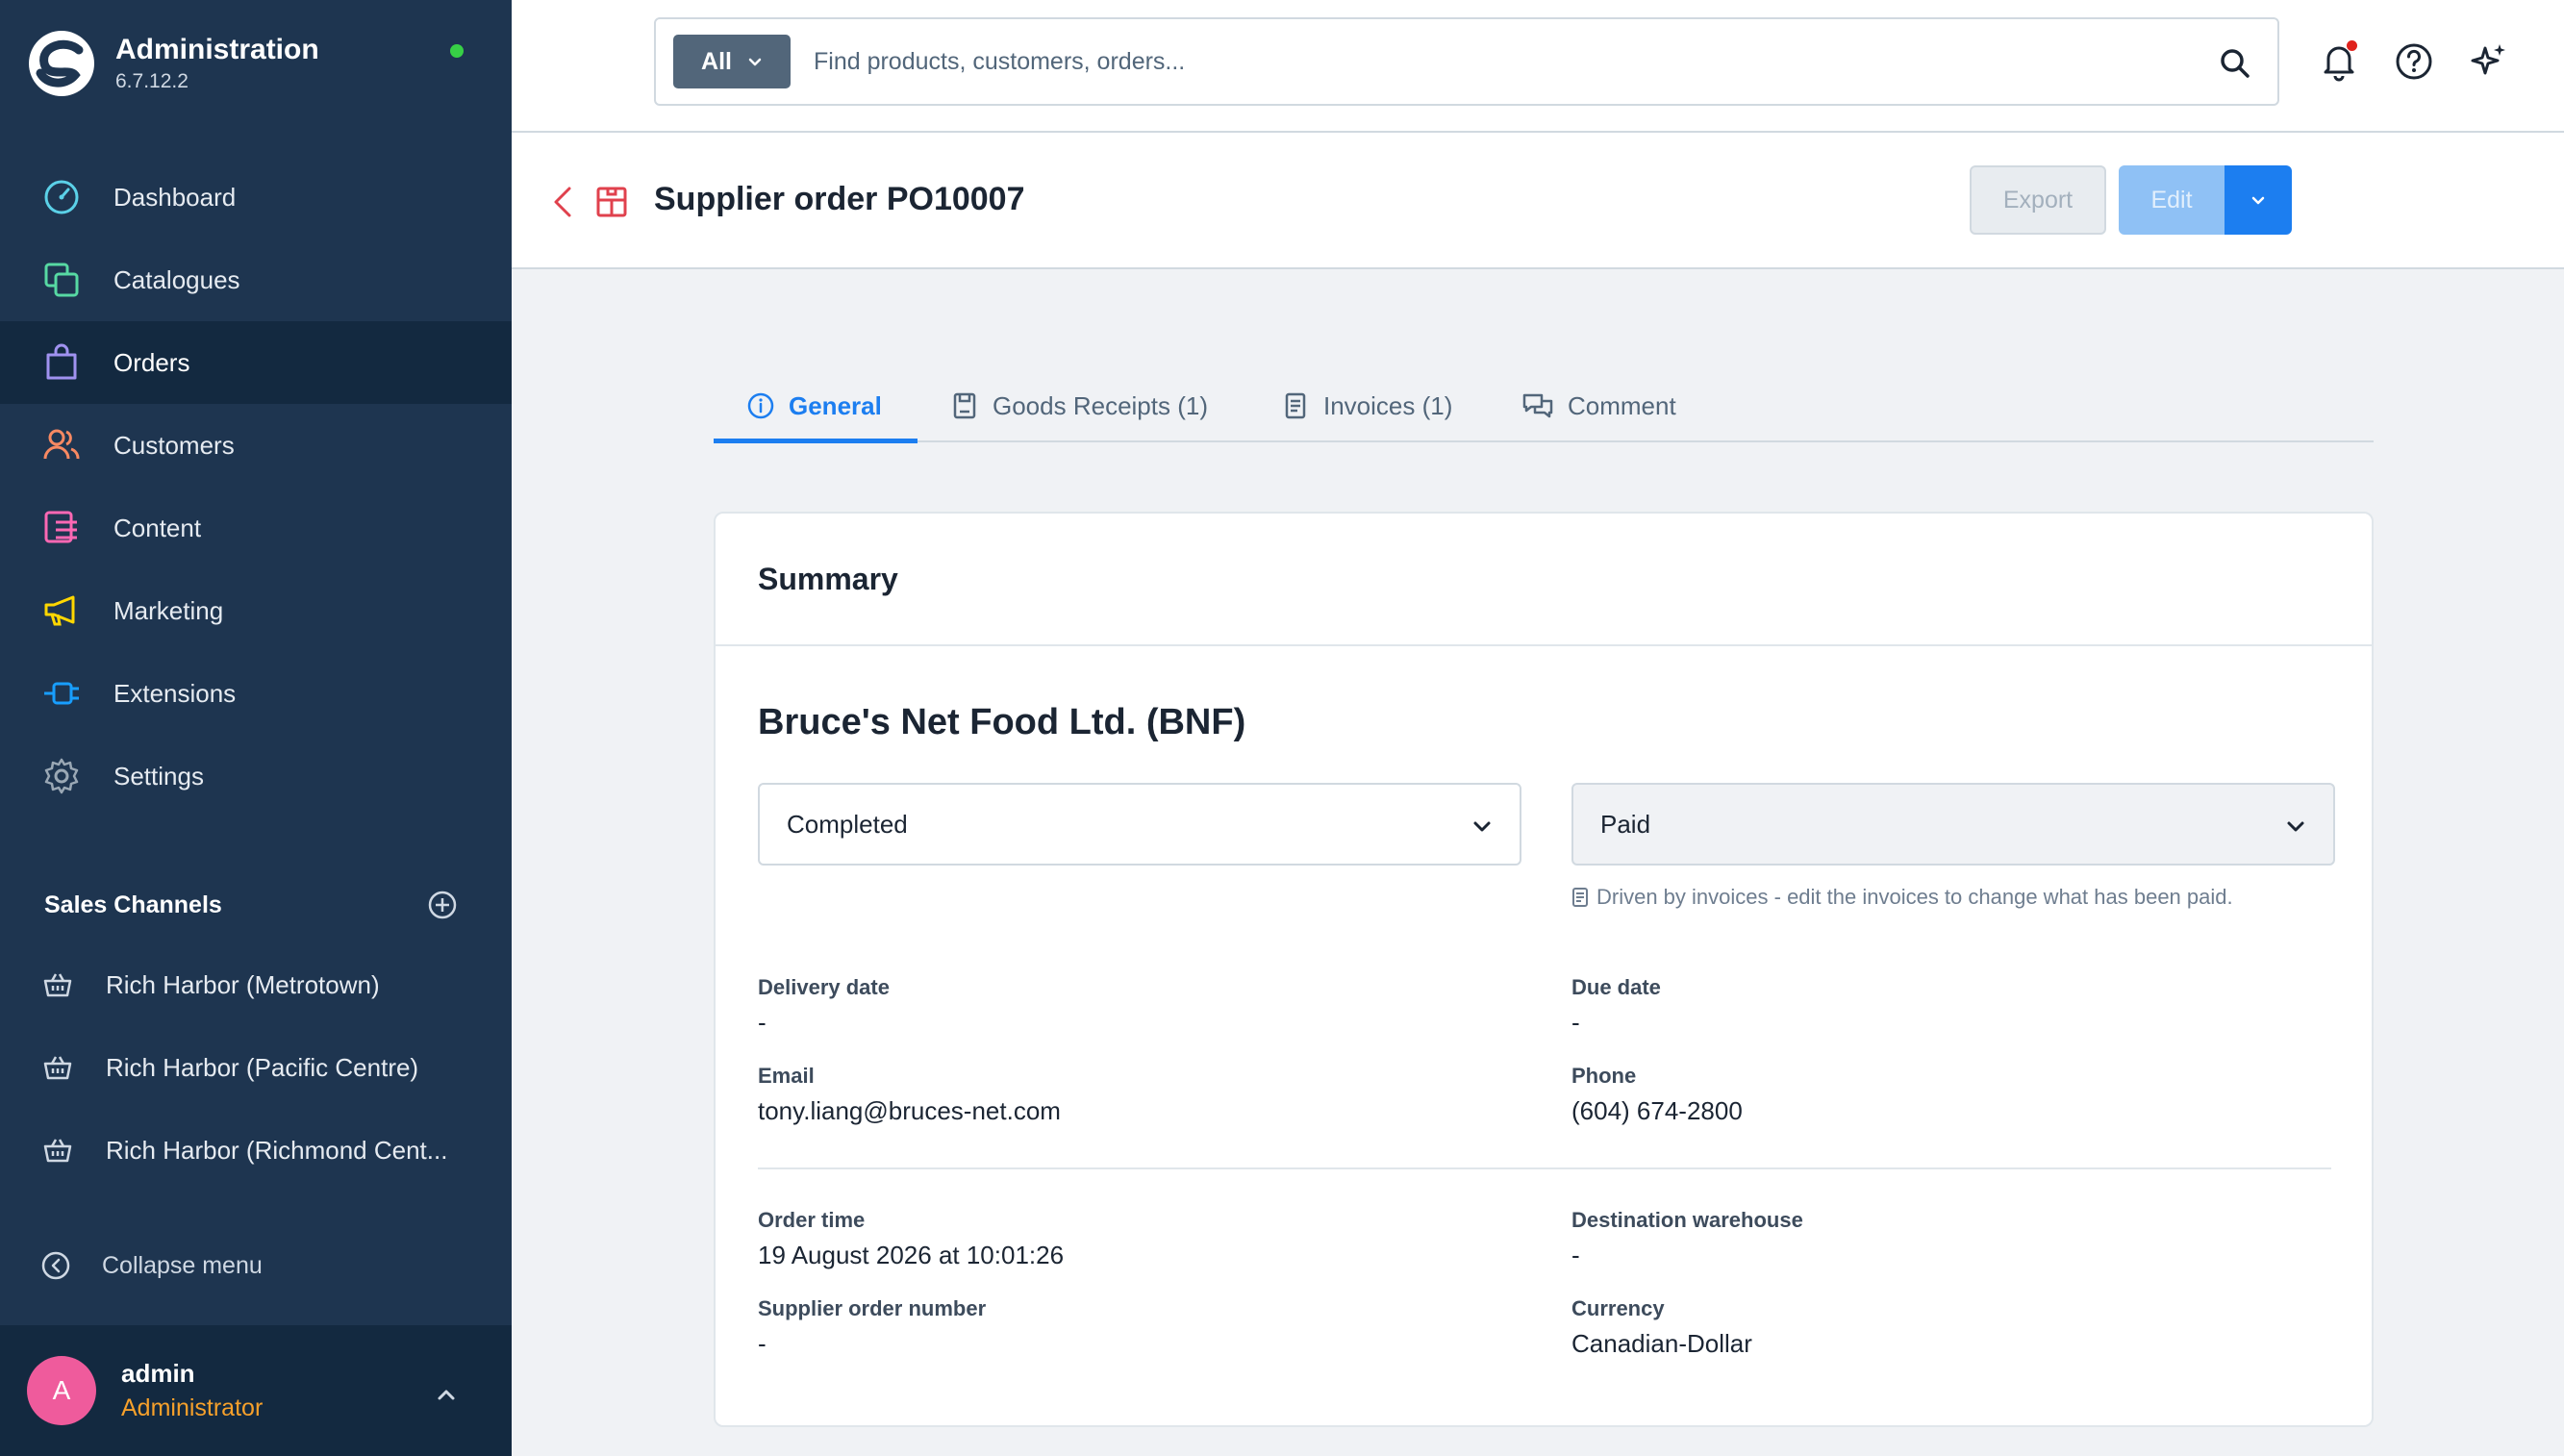 The image size is (2564, 1456). What do you see at coordinates (1616, 987) in the screenshot?
I see `due-date-label: Due date` at bounding box center [1616, 987].